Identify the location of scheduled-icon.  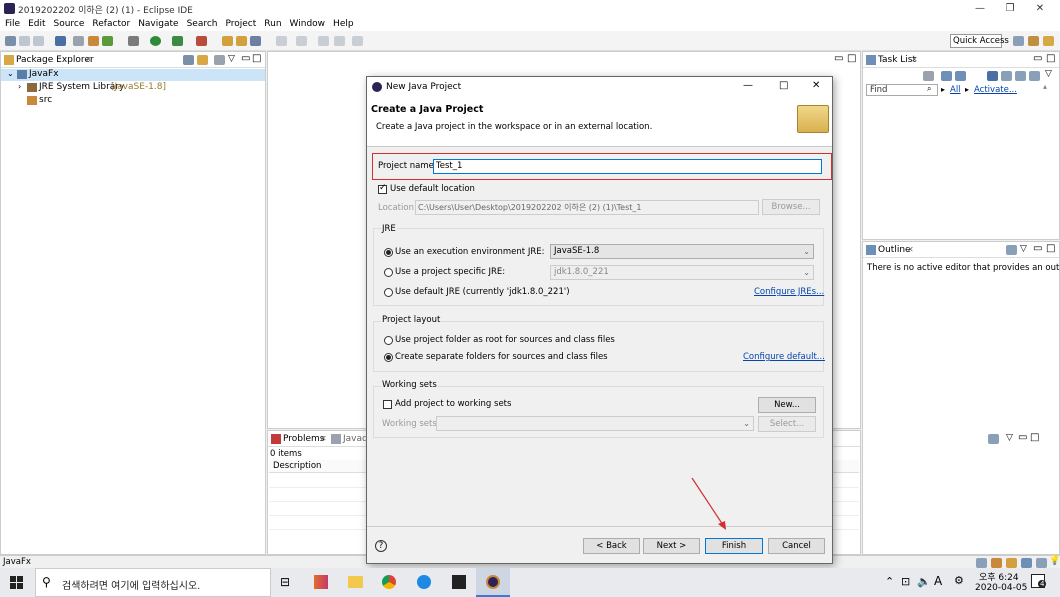
(960, 76).